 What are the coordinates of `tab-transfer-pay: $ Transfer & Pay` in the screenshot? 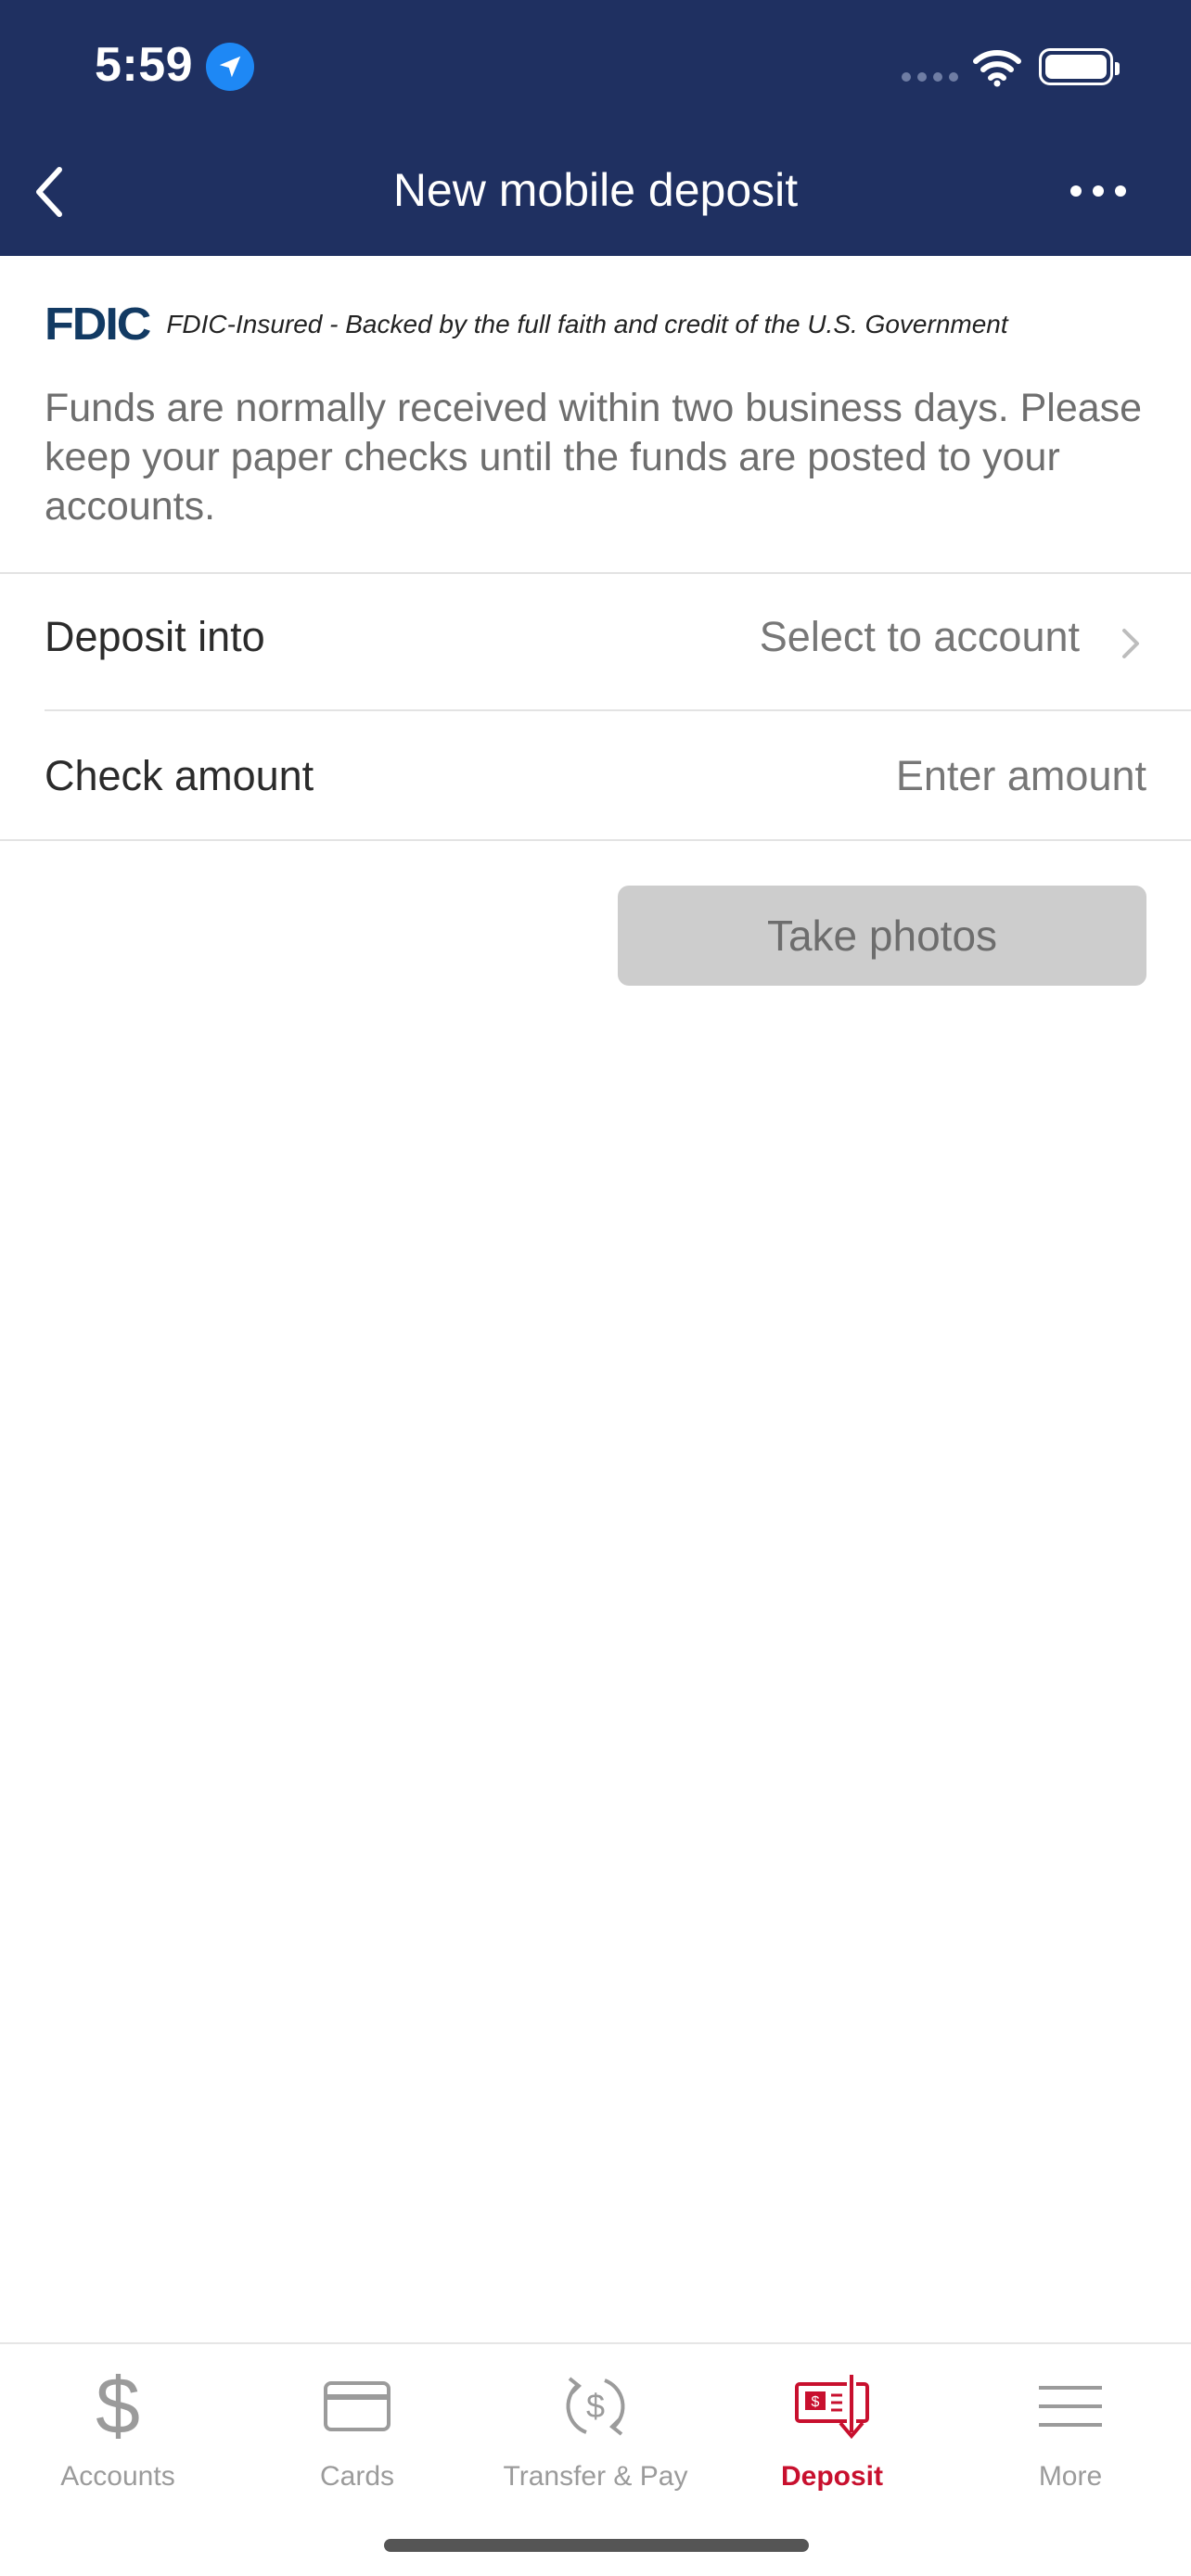 It's located at (595, 2429).